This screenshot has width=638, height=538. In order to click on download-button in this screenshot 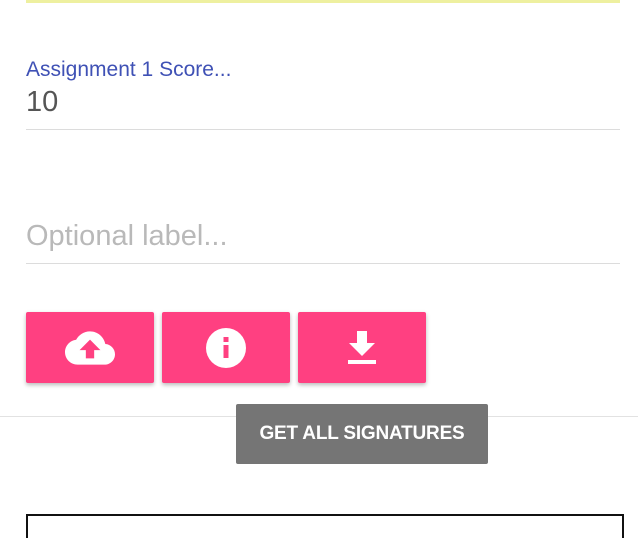, I will do `click(362, 347)`.